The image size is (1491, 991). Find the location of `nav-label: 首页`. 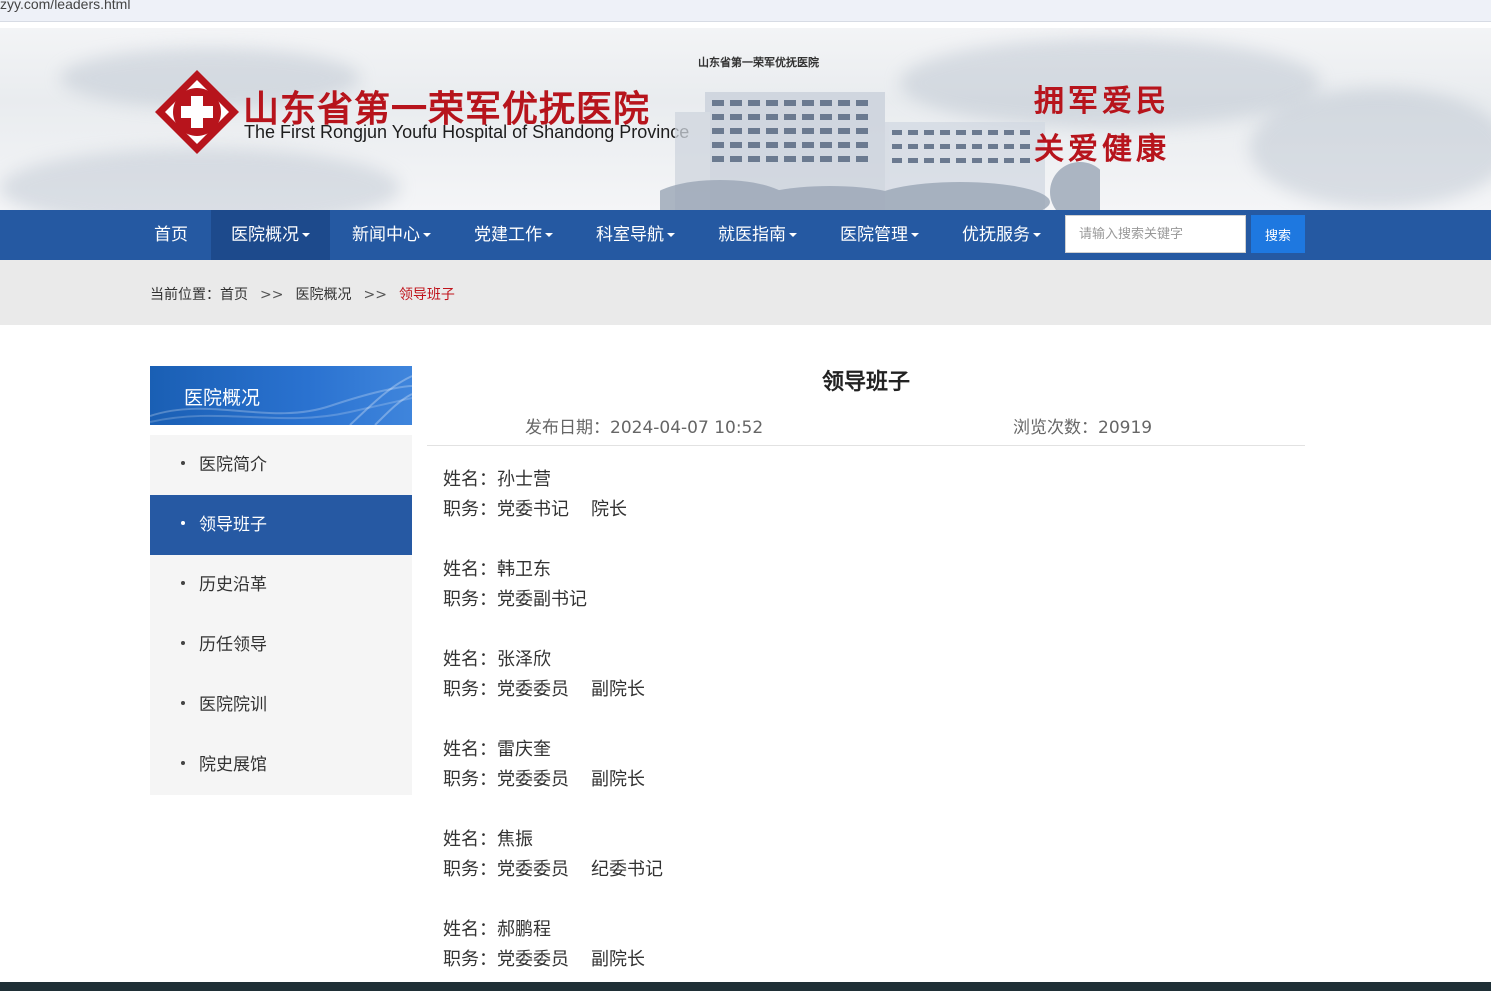

nav-label: 首页 is located at coordinates (171, 235).